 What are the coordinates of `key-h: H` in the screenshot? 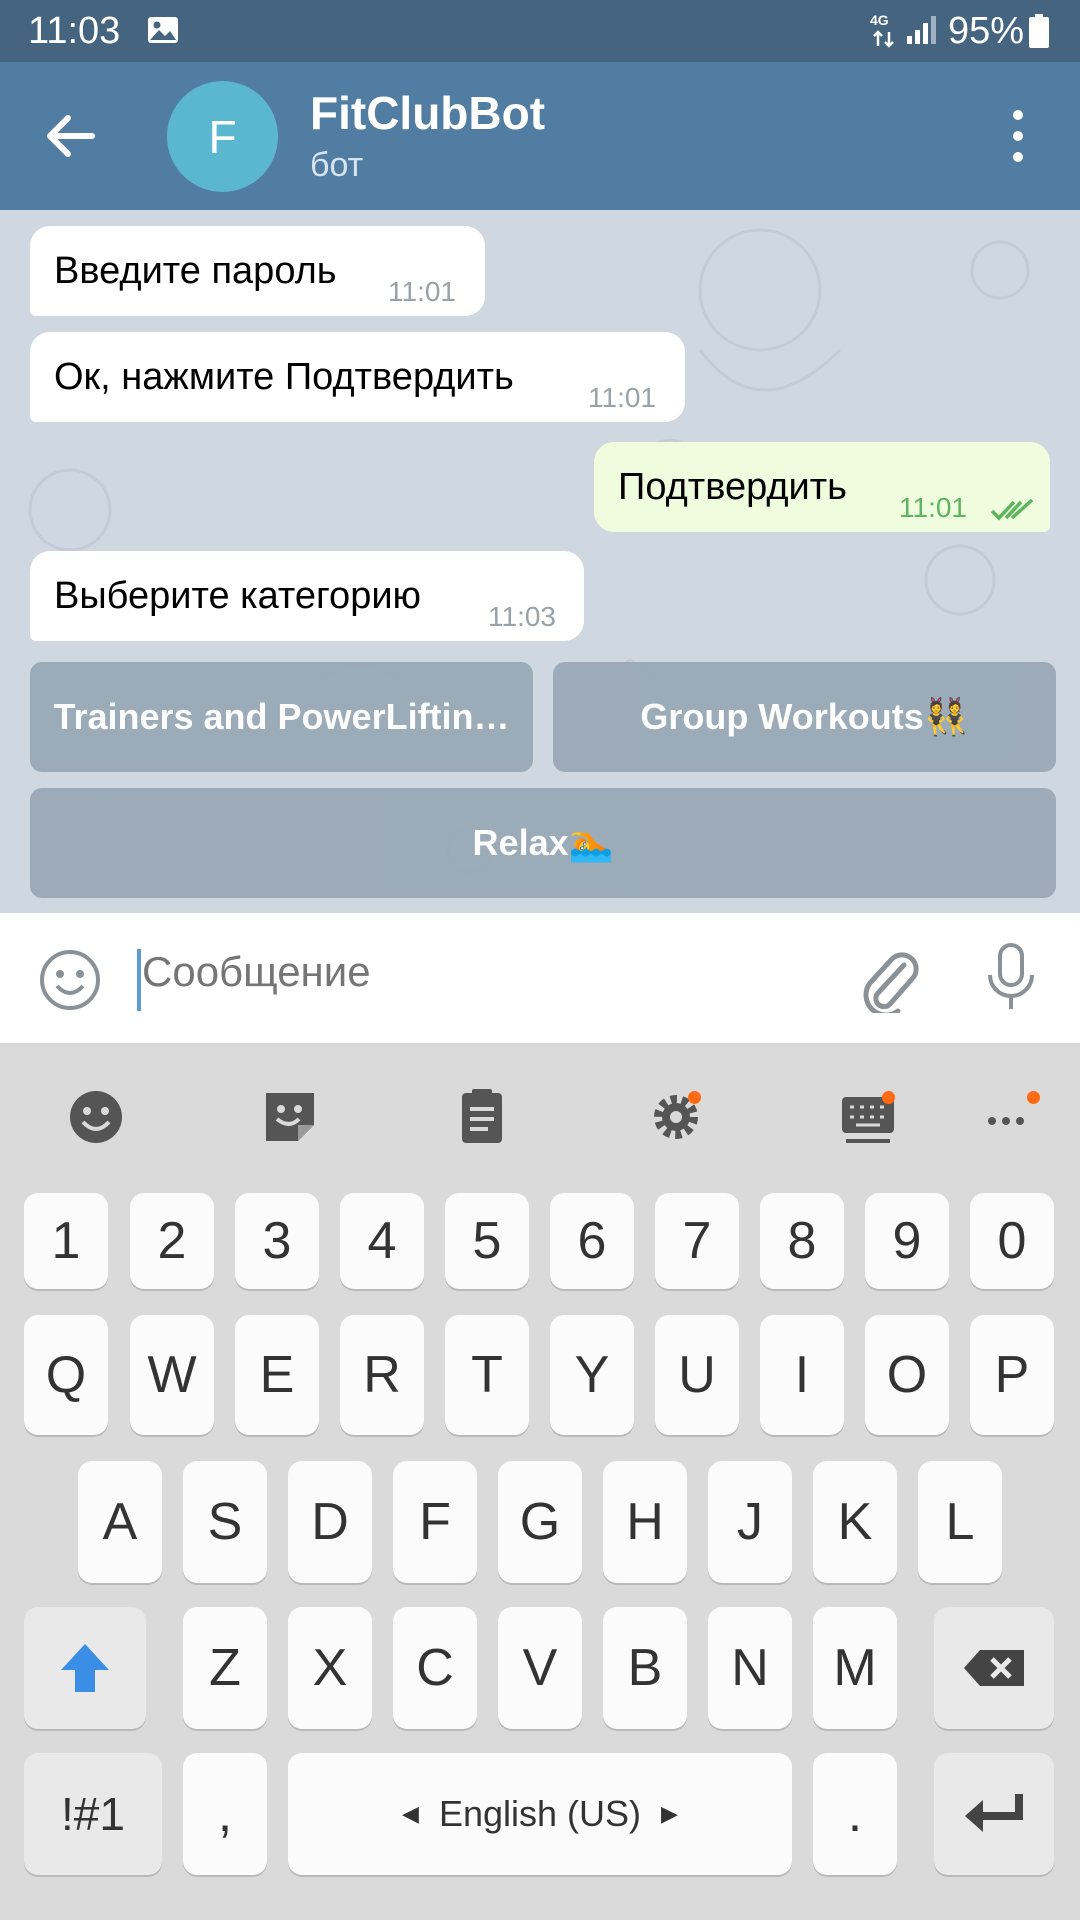 It's located at (645, 1522).